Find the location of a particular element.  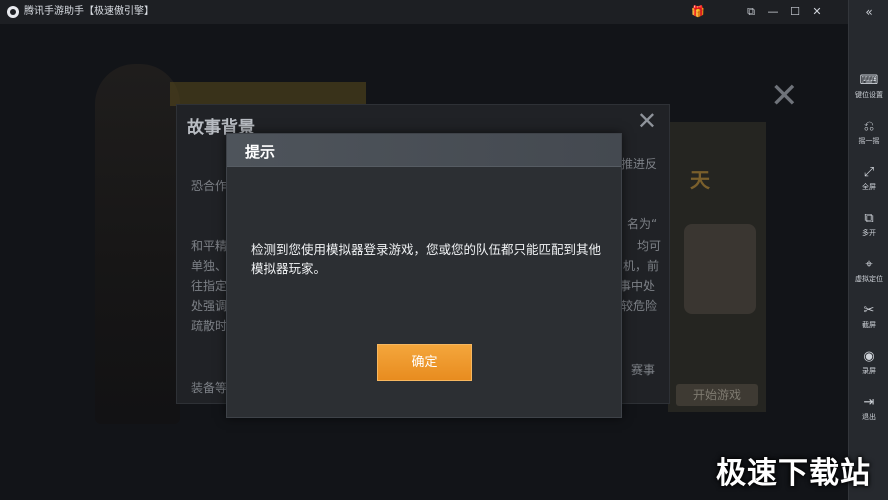

sidebar-item-fullscreen: ⤢ 全屏 is located at coordinates (868, 184).